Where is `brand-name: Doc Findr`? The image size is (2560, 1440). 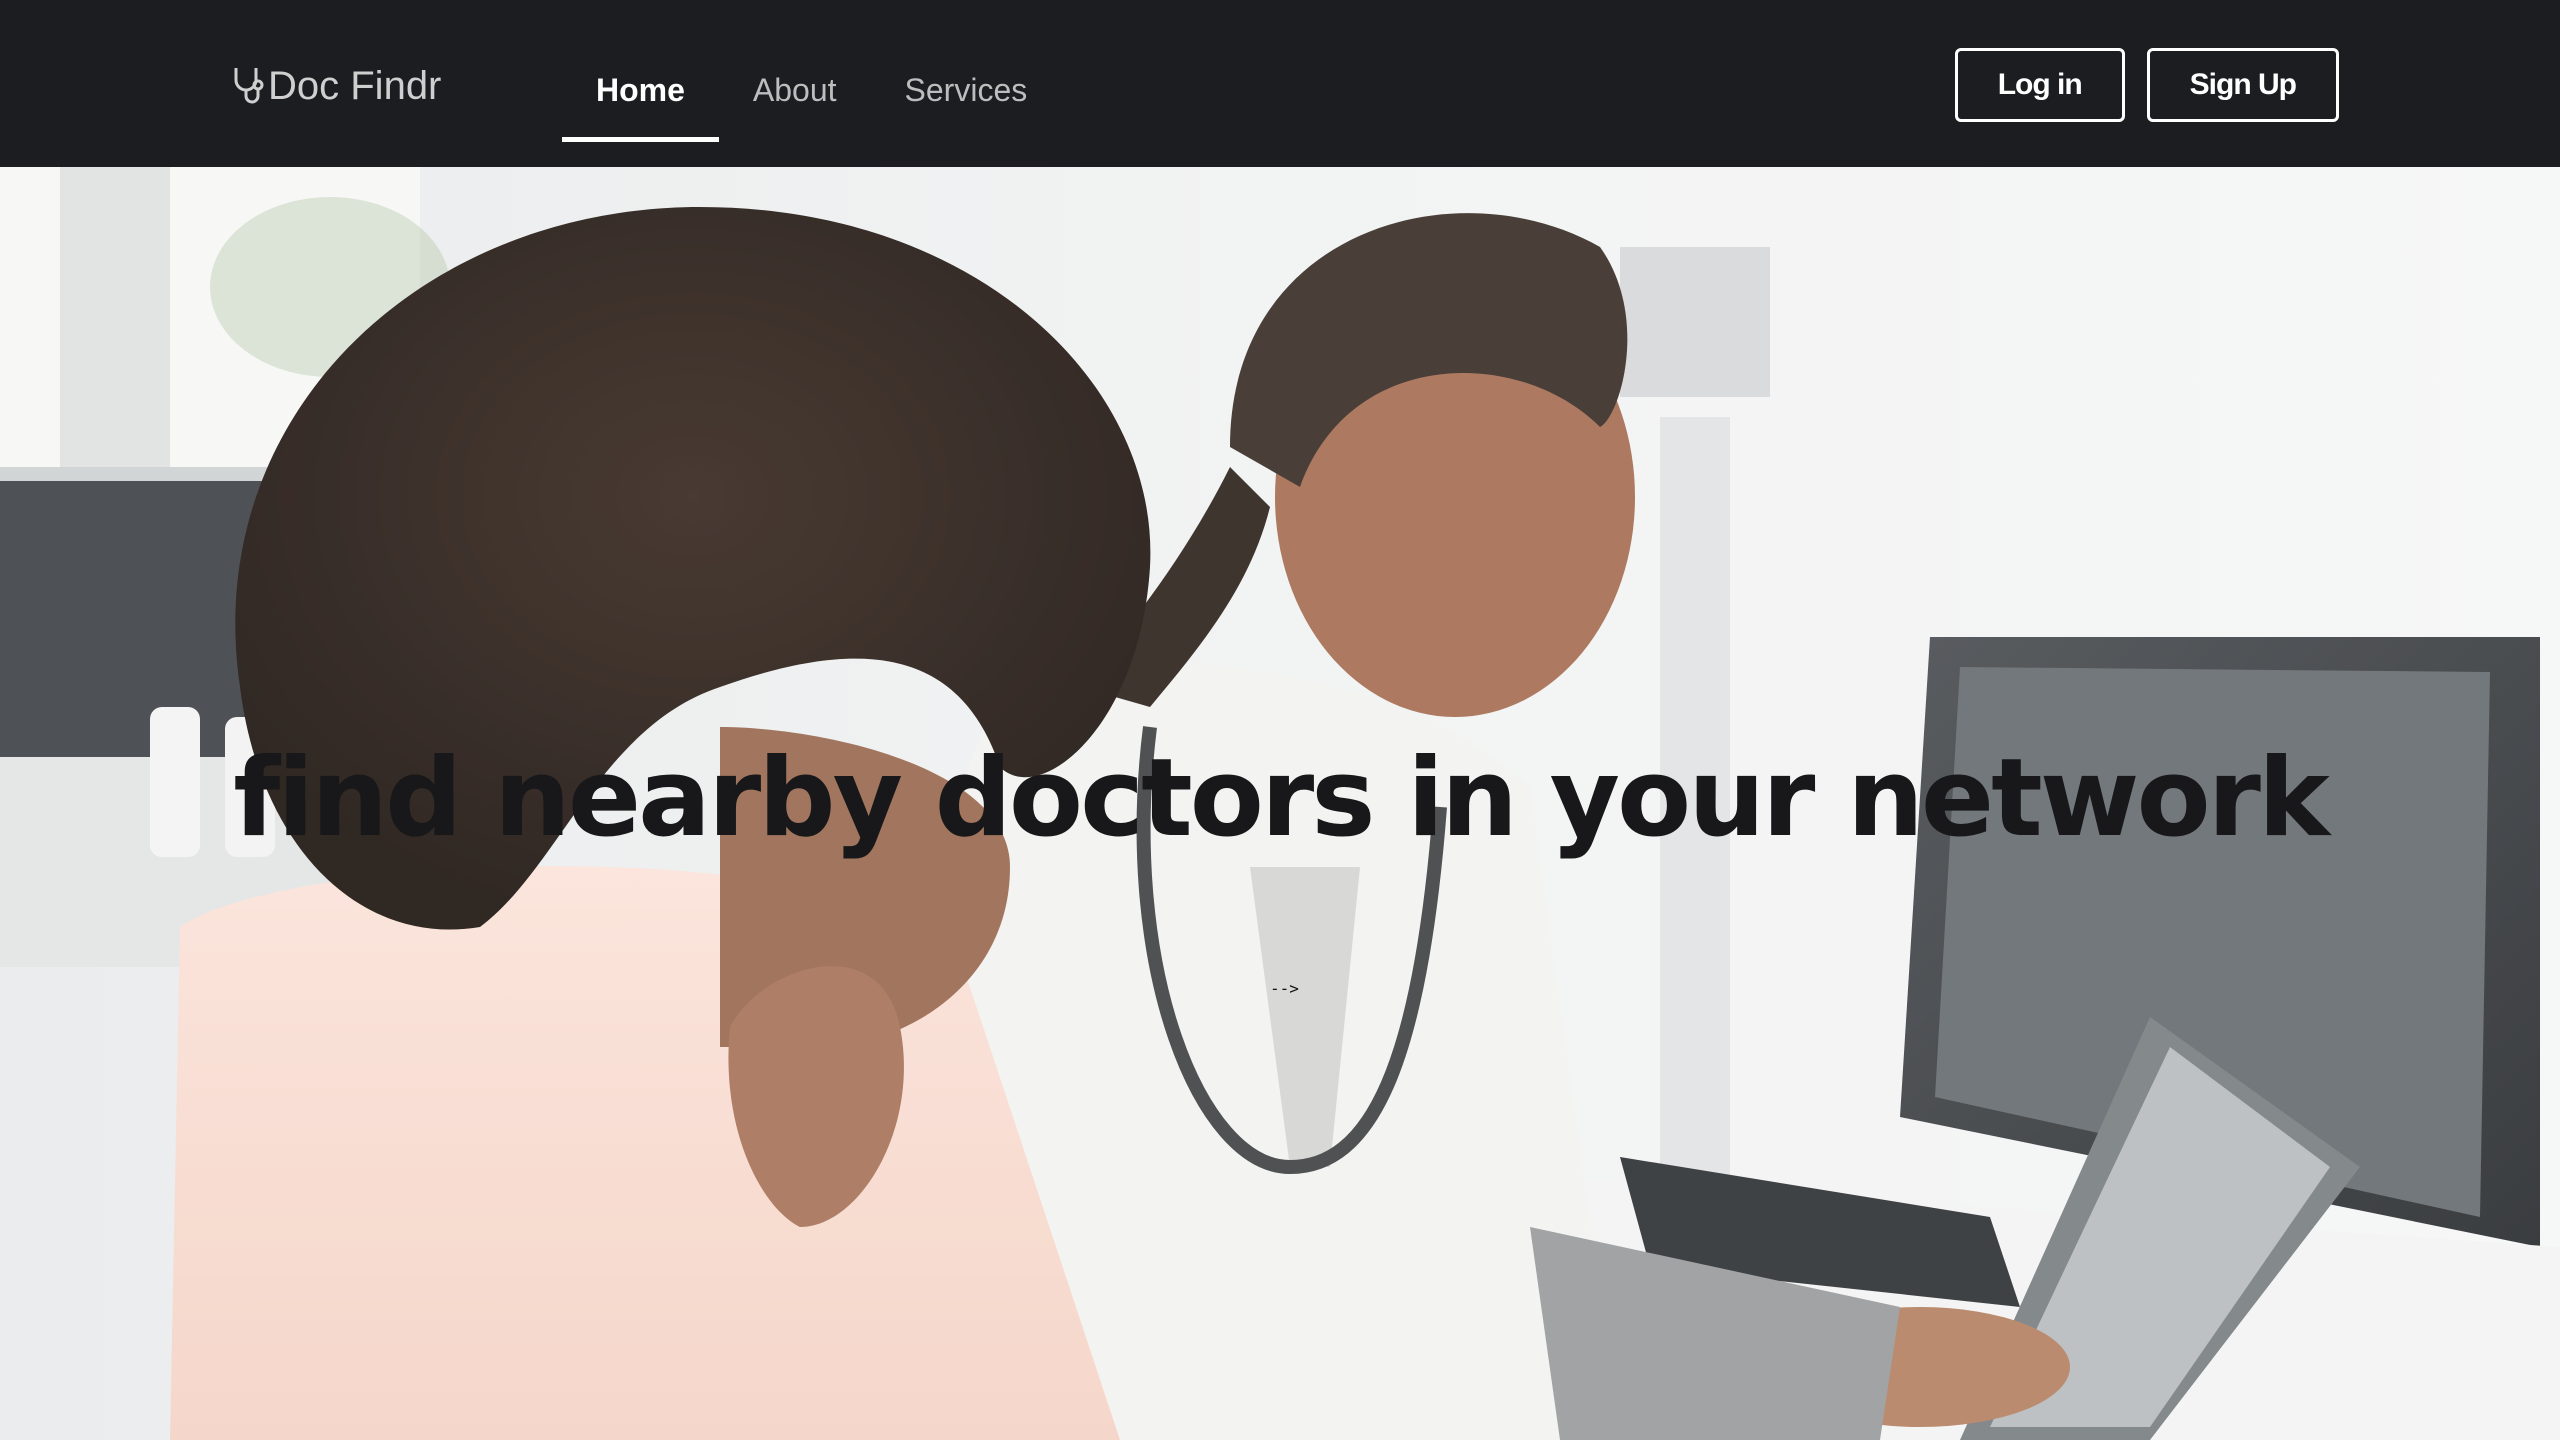
brand-name: Doc Findr is located at coordinates (355, 85).